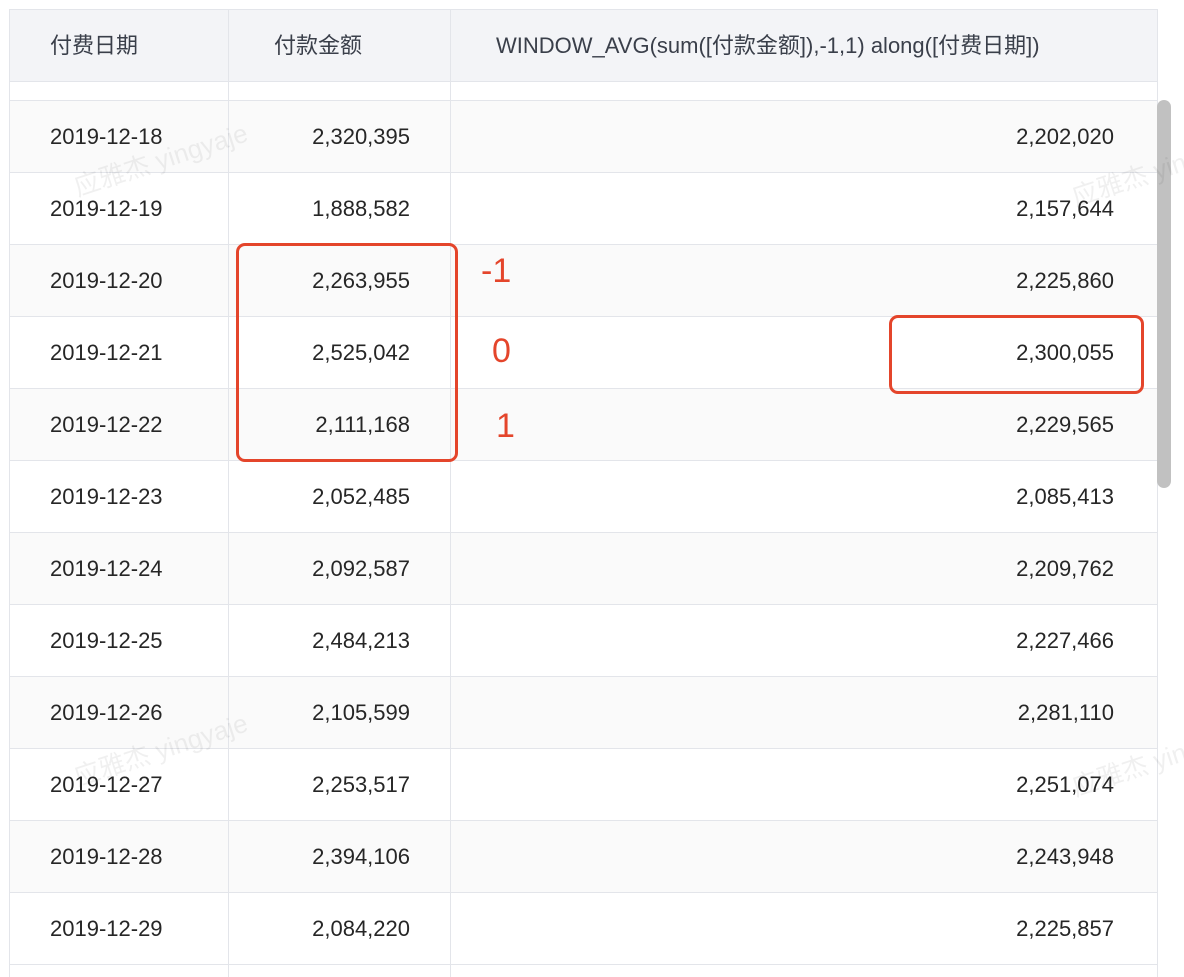 The image size is (1184, 977). I want to click on result-highlight, so click(1016, 354).